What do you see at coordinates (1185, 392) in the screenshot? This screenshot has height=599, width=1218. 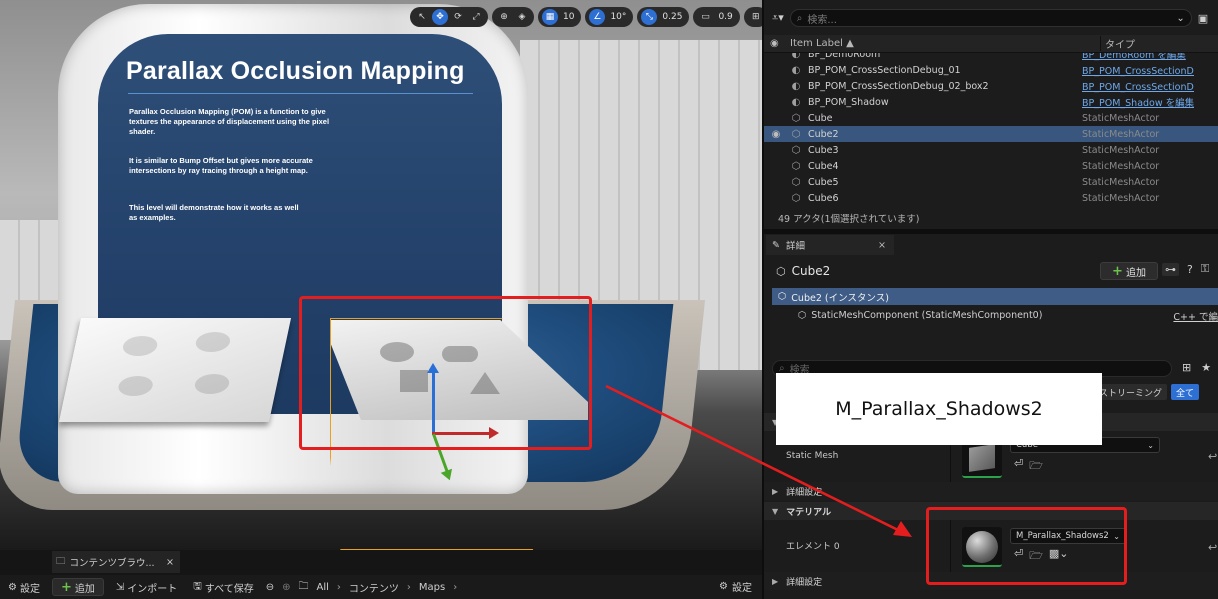 I see `filter-tab-all: 全て` at bounding box center [1185, 392].